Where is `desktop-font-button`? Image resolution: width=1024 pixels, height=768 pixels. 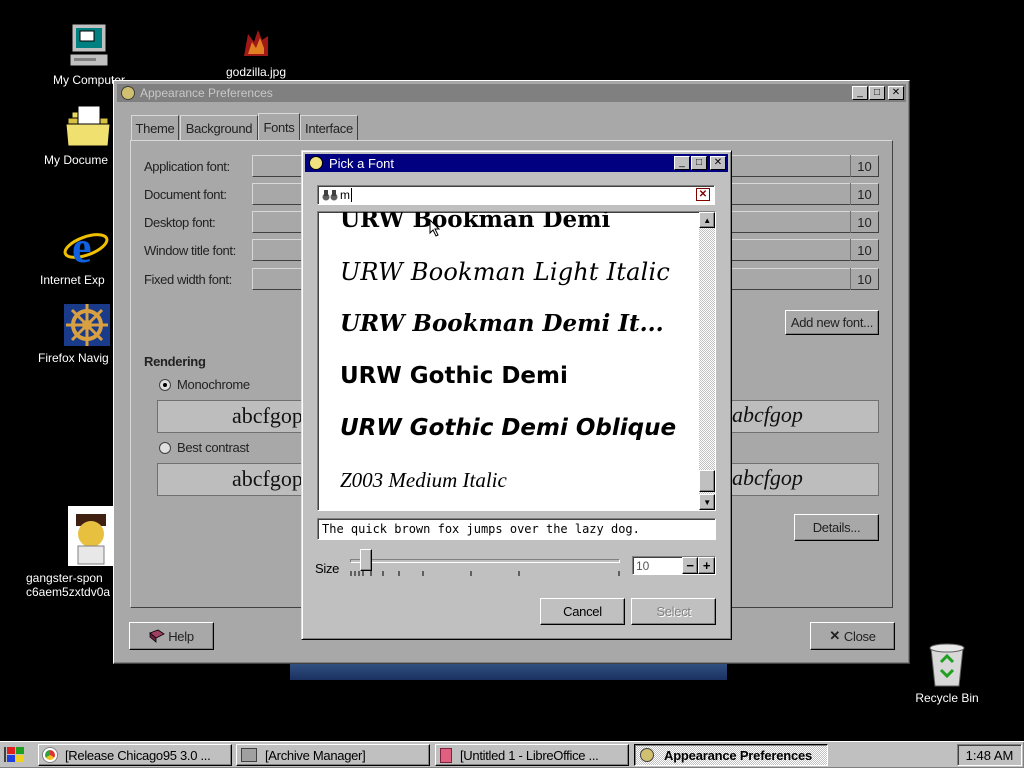
desktop-font-button is located at coordinates (278, 222).